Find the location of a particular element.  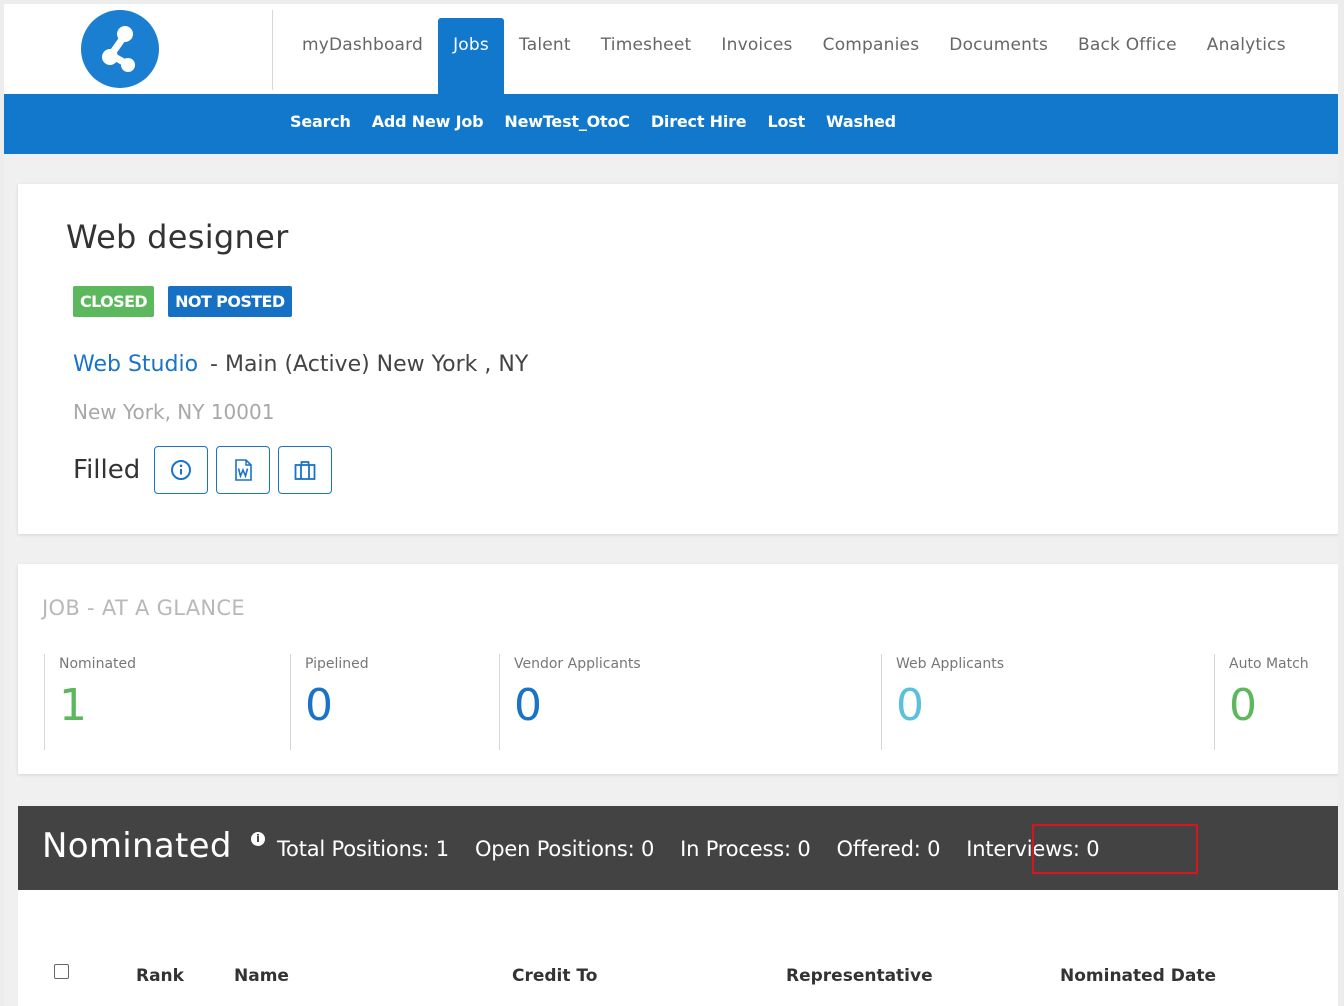

select-all-checkbox is located at coordinates (61, 971).